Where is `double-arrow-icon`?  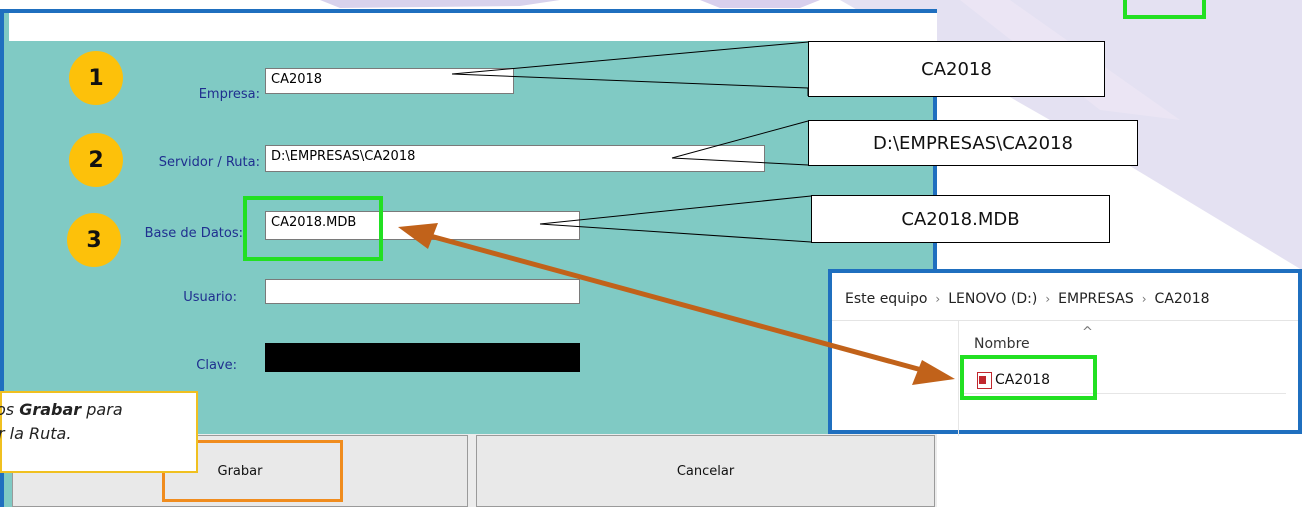
double-arrow-icon is located at coordinates (676, 304).